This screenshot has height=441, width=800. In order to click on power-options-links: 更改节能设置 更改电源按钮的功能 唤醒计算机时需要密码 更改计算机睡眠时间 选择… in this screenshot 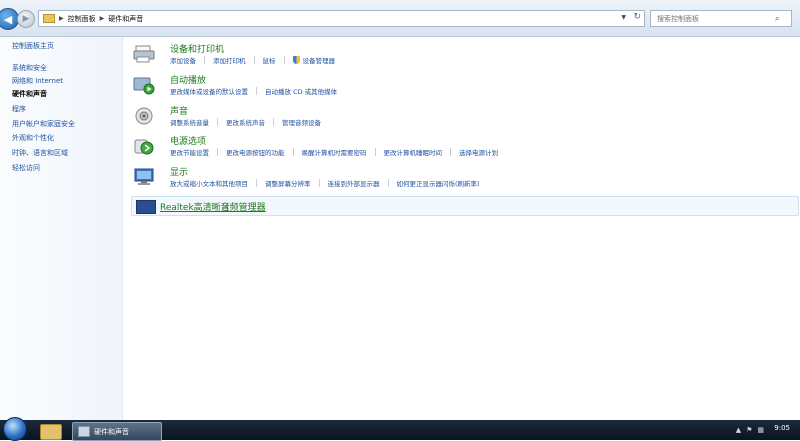, I will do `click(334, 152)`.